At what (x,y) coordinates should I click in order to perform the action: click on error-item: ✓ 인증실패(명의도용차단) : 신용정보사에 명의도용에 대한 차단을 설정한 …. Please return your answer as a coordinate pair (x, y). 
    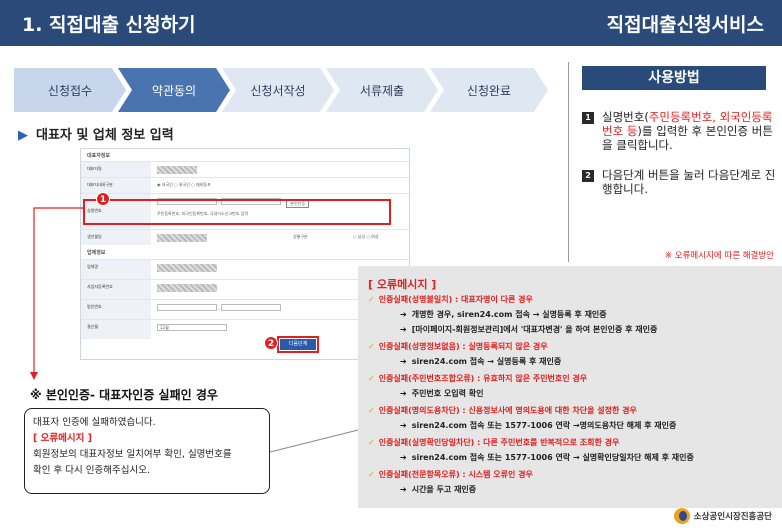
    Looking at the image, I should click on (502, 410).